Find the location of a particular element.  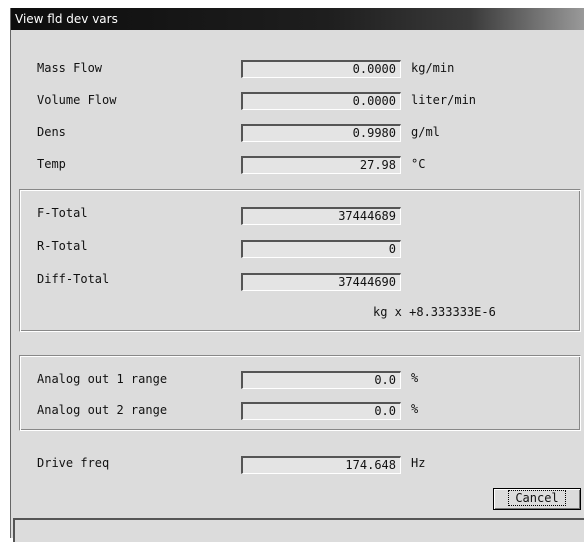

analog-out-1-unit: % is located at coordinates (415, 378).